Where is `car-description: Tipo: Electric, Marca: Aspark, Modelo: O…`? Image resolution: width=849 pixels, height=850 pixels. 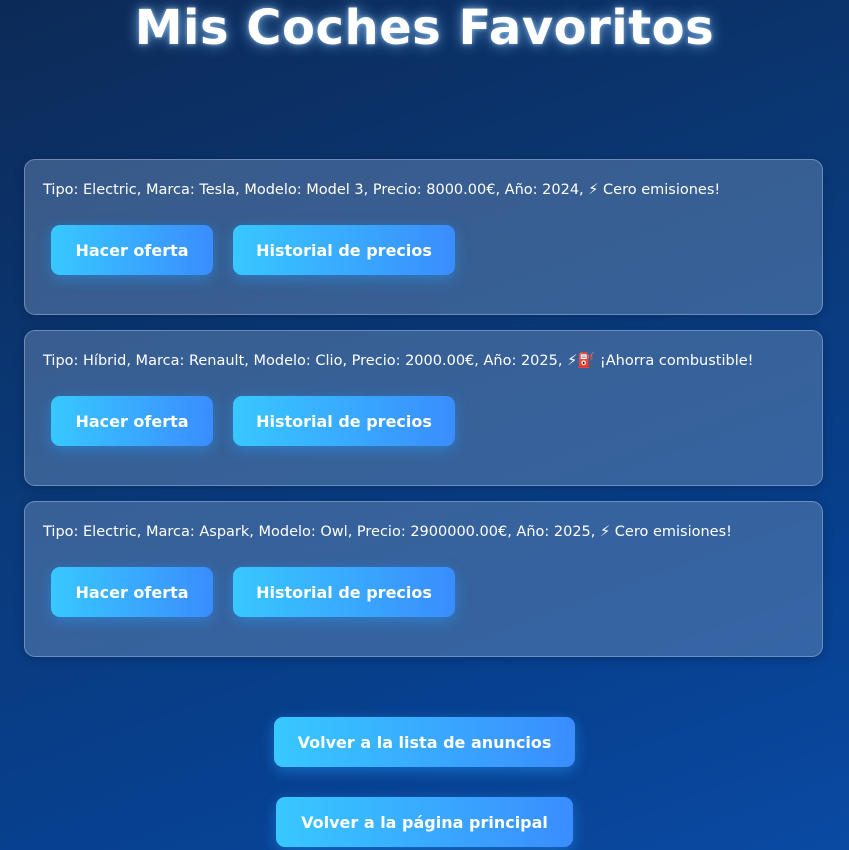
car-description: Tipo: Electric, Marca: Aspark, Modelo: O… is located at coordinates (387, 532).